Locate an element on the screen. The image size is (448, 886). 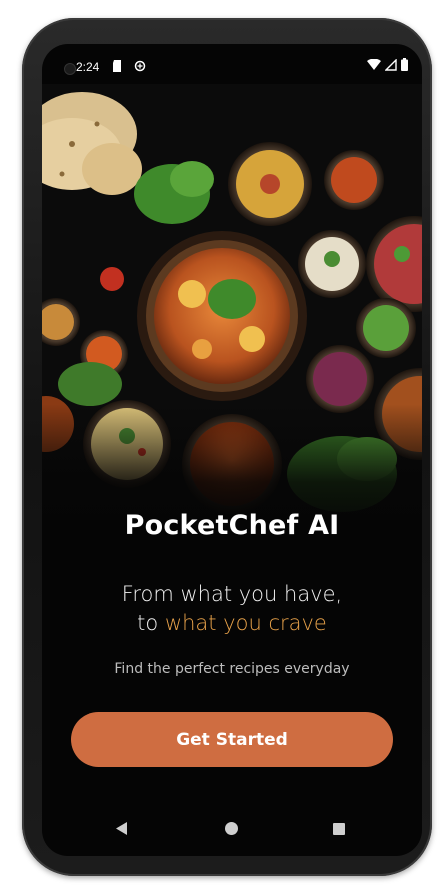
battery-icon is located at coordinates (404, 66).